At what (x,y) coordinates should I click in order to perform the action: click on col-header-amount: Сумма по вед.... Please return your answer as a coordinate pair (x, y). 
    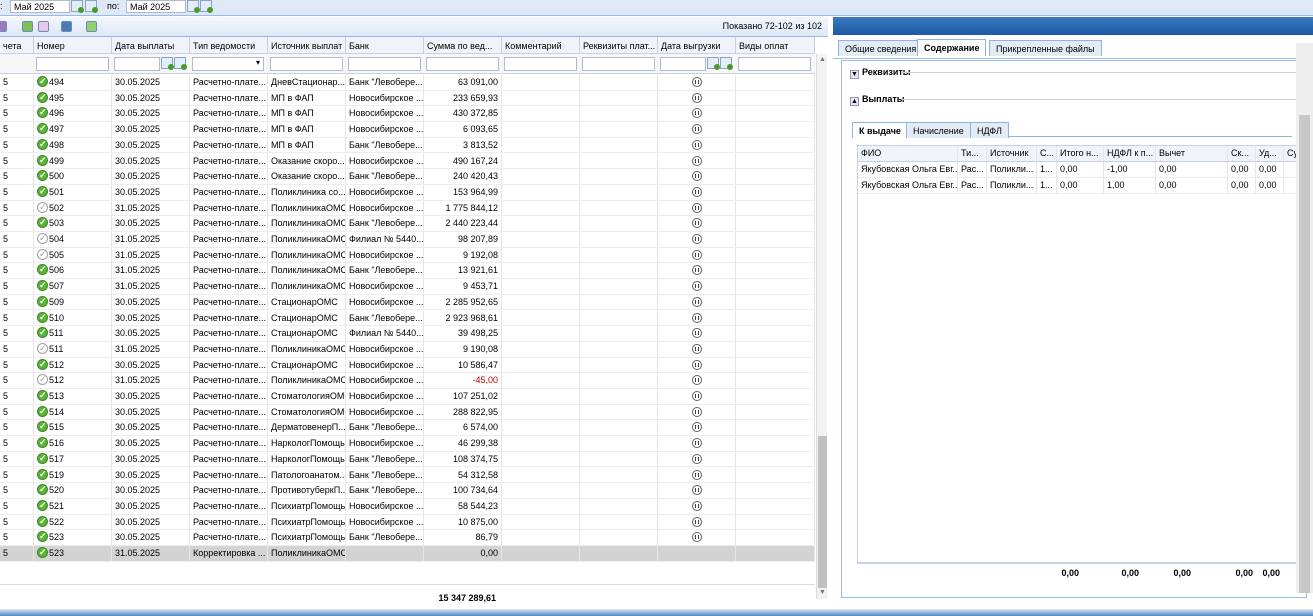
    Looking at the image, I should click on (463, 45).